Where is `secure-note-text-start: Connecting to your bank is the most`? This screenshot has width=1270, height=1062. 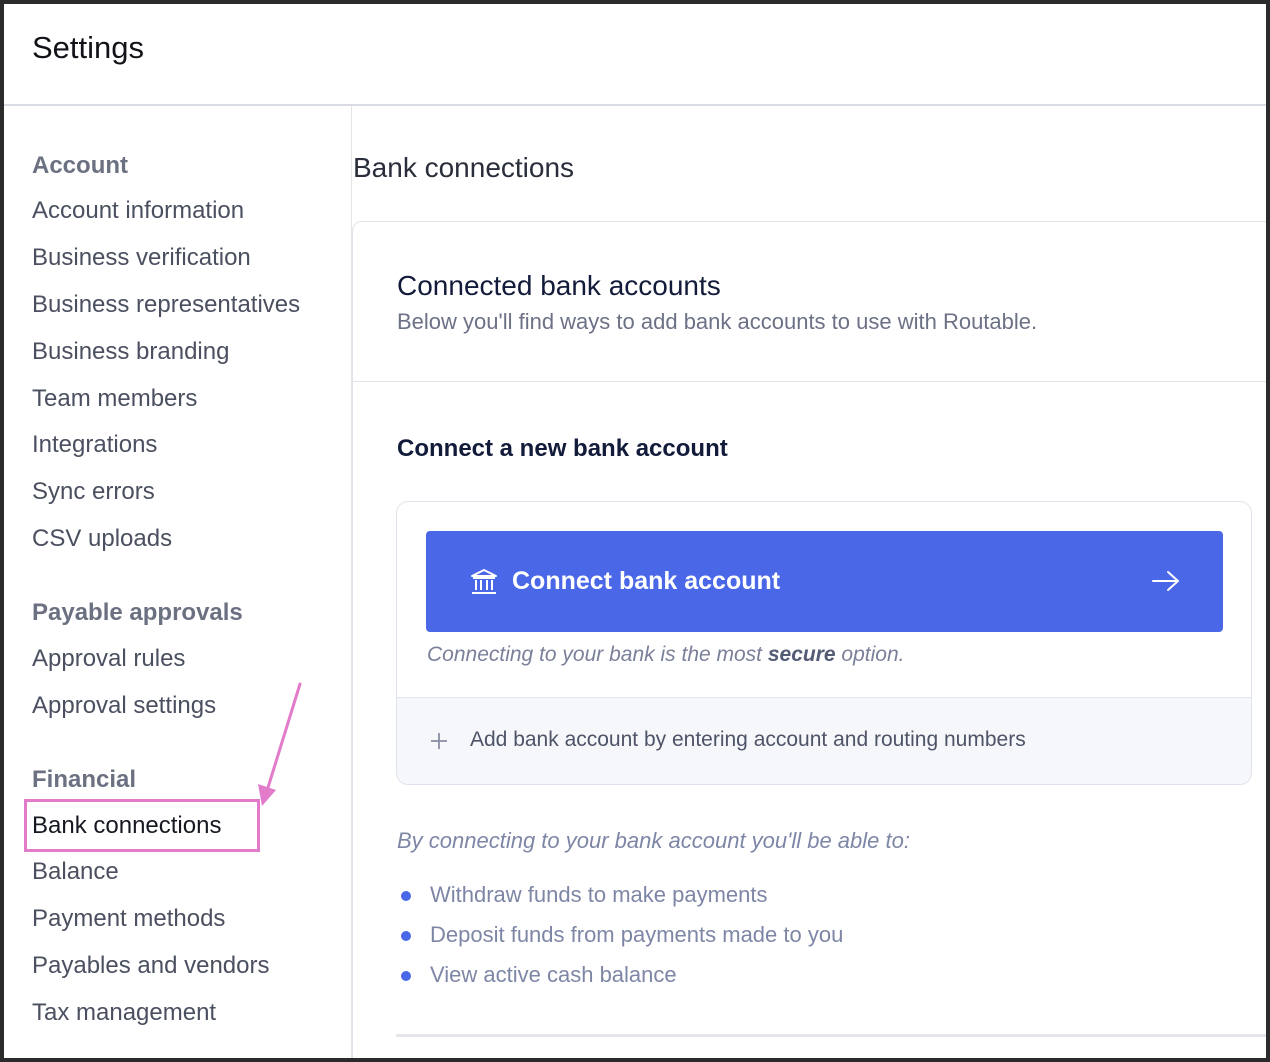 secure-note-text-start: Connecting to your bank is the most is located at coordinates (597, 654).